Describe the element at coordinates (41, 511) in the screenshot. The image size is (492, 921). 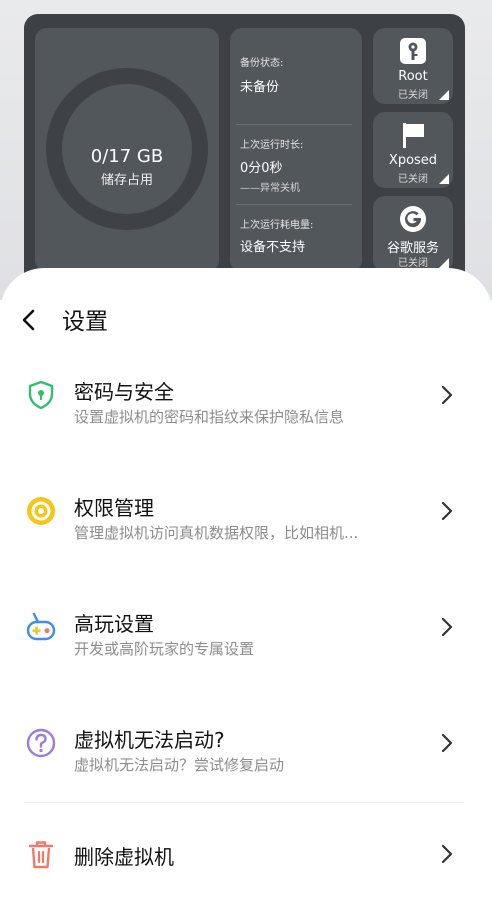
I see `target-icon` at that location.